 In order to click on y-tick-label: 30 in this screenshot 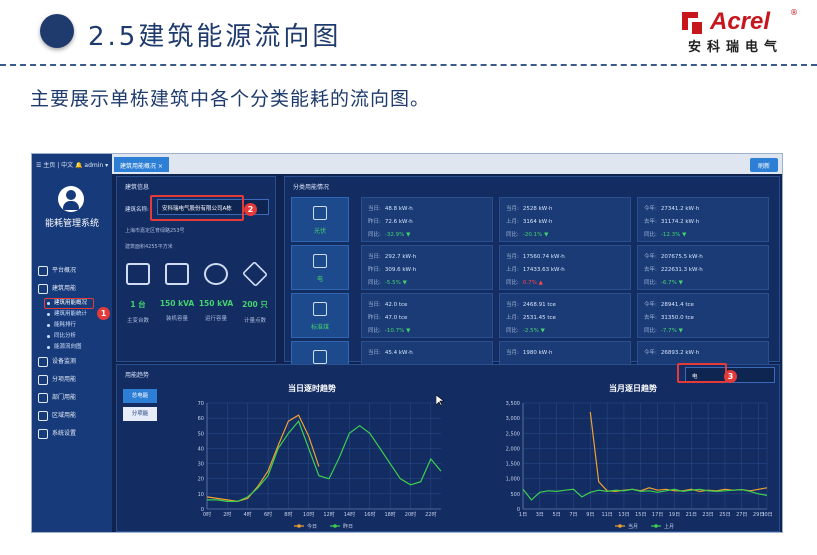, I will do `click(201, 465)`.